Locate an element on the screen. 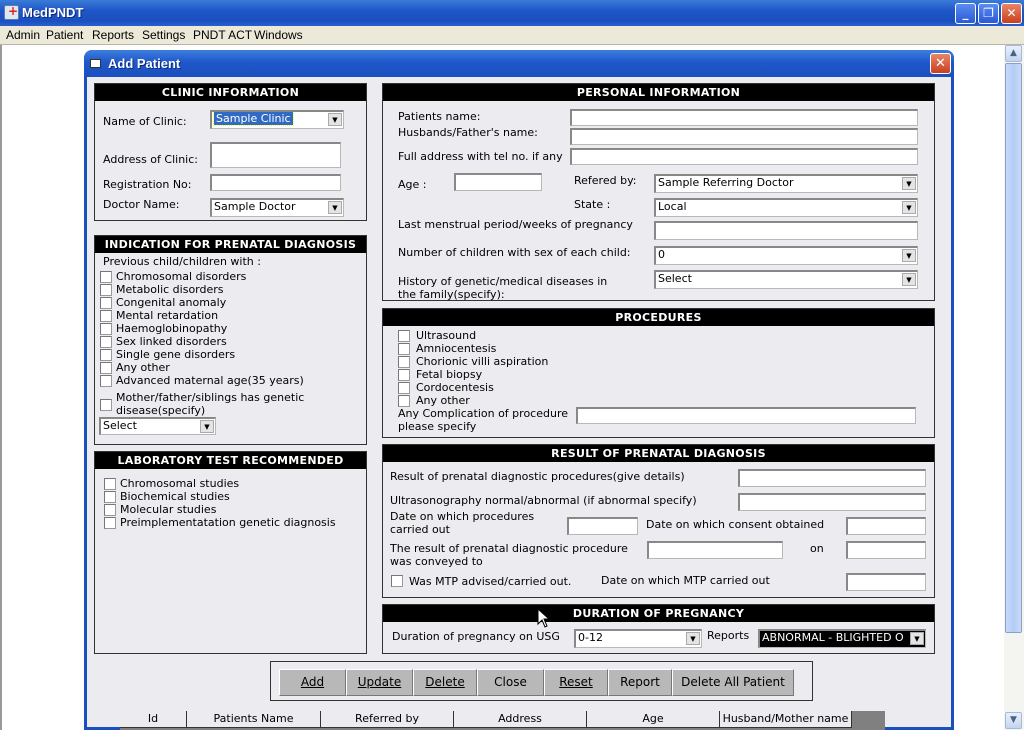  procedure-item-label: Cordocentesis is located at coordinates (455, 387).